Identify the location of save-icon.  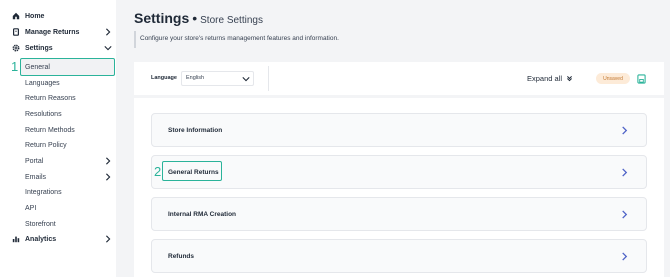
(641, 79).